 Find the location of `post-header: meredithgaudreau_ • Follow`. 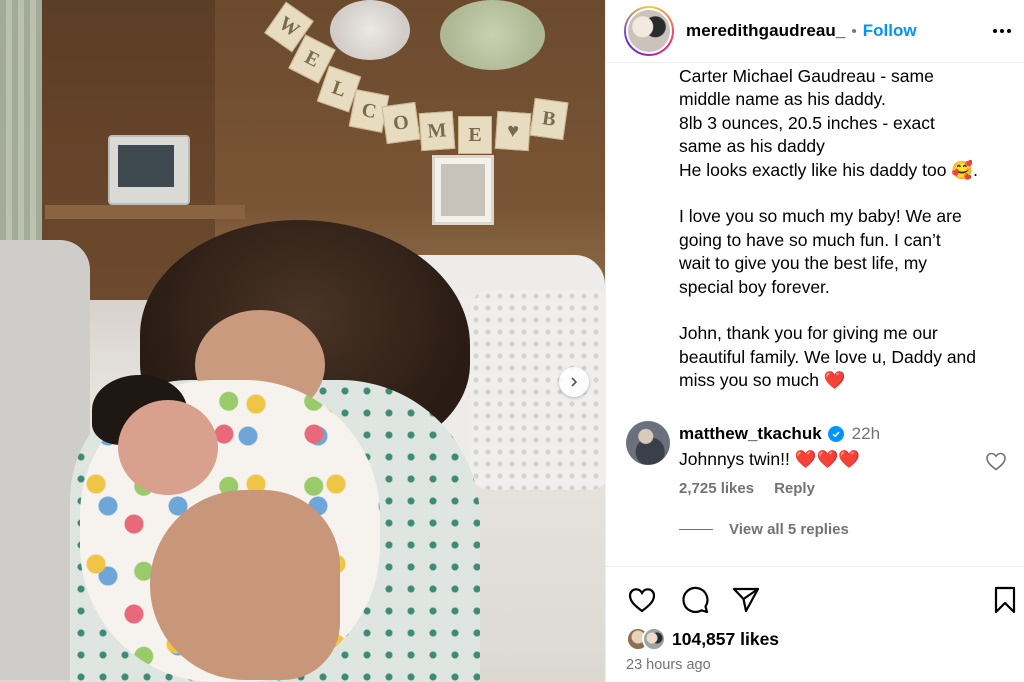

post-header: meredithgaudreau_ • Follow is located at coordinates (815, 31).